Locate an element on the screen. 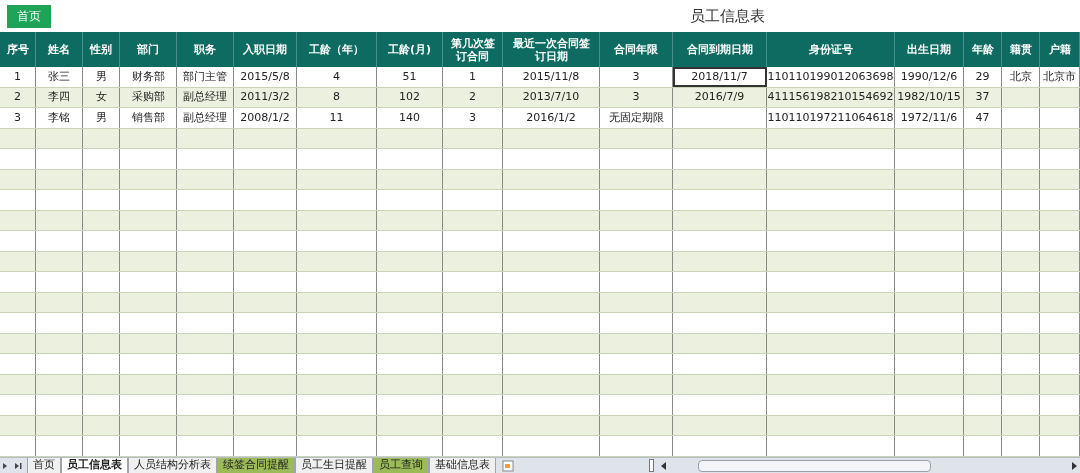 The width and height of the screenshot is (1080, 473). sheet-tab: 续签合同提醒 is located at coordinates (256, 465).